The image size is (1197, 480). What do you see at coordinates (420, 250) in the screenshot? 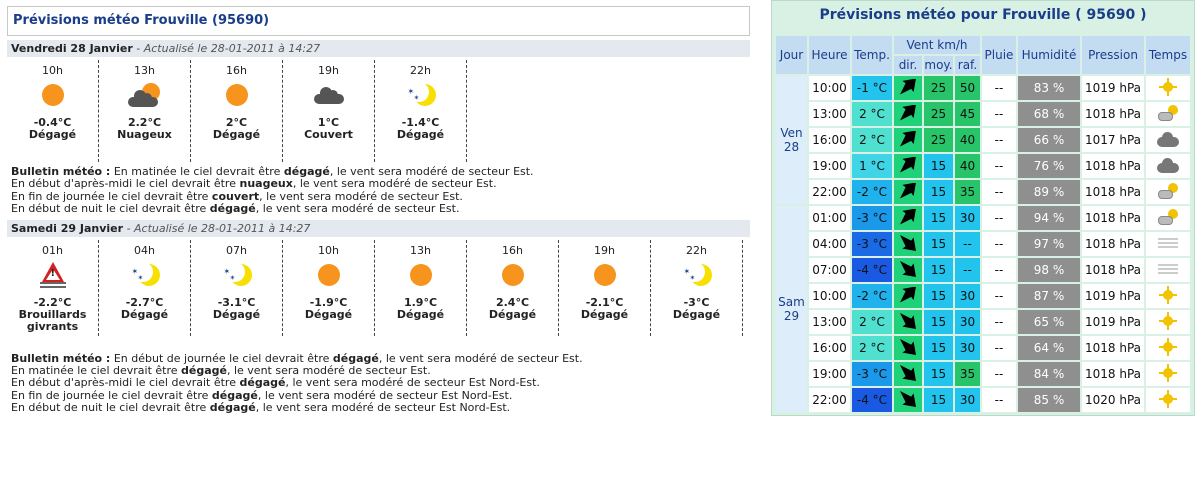
I see `hour-label: 13h` at bounding box center [420, 250].